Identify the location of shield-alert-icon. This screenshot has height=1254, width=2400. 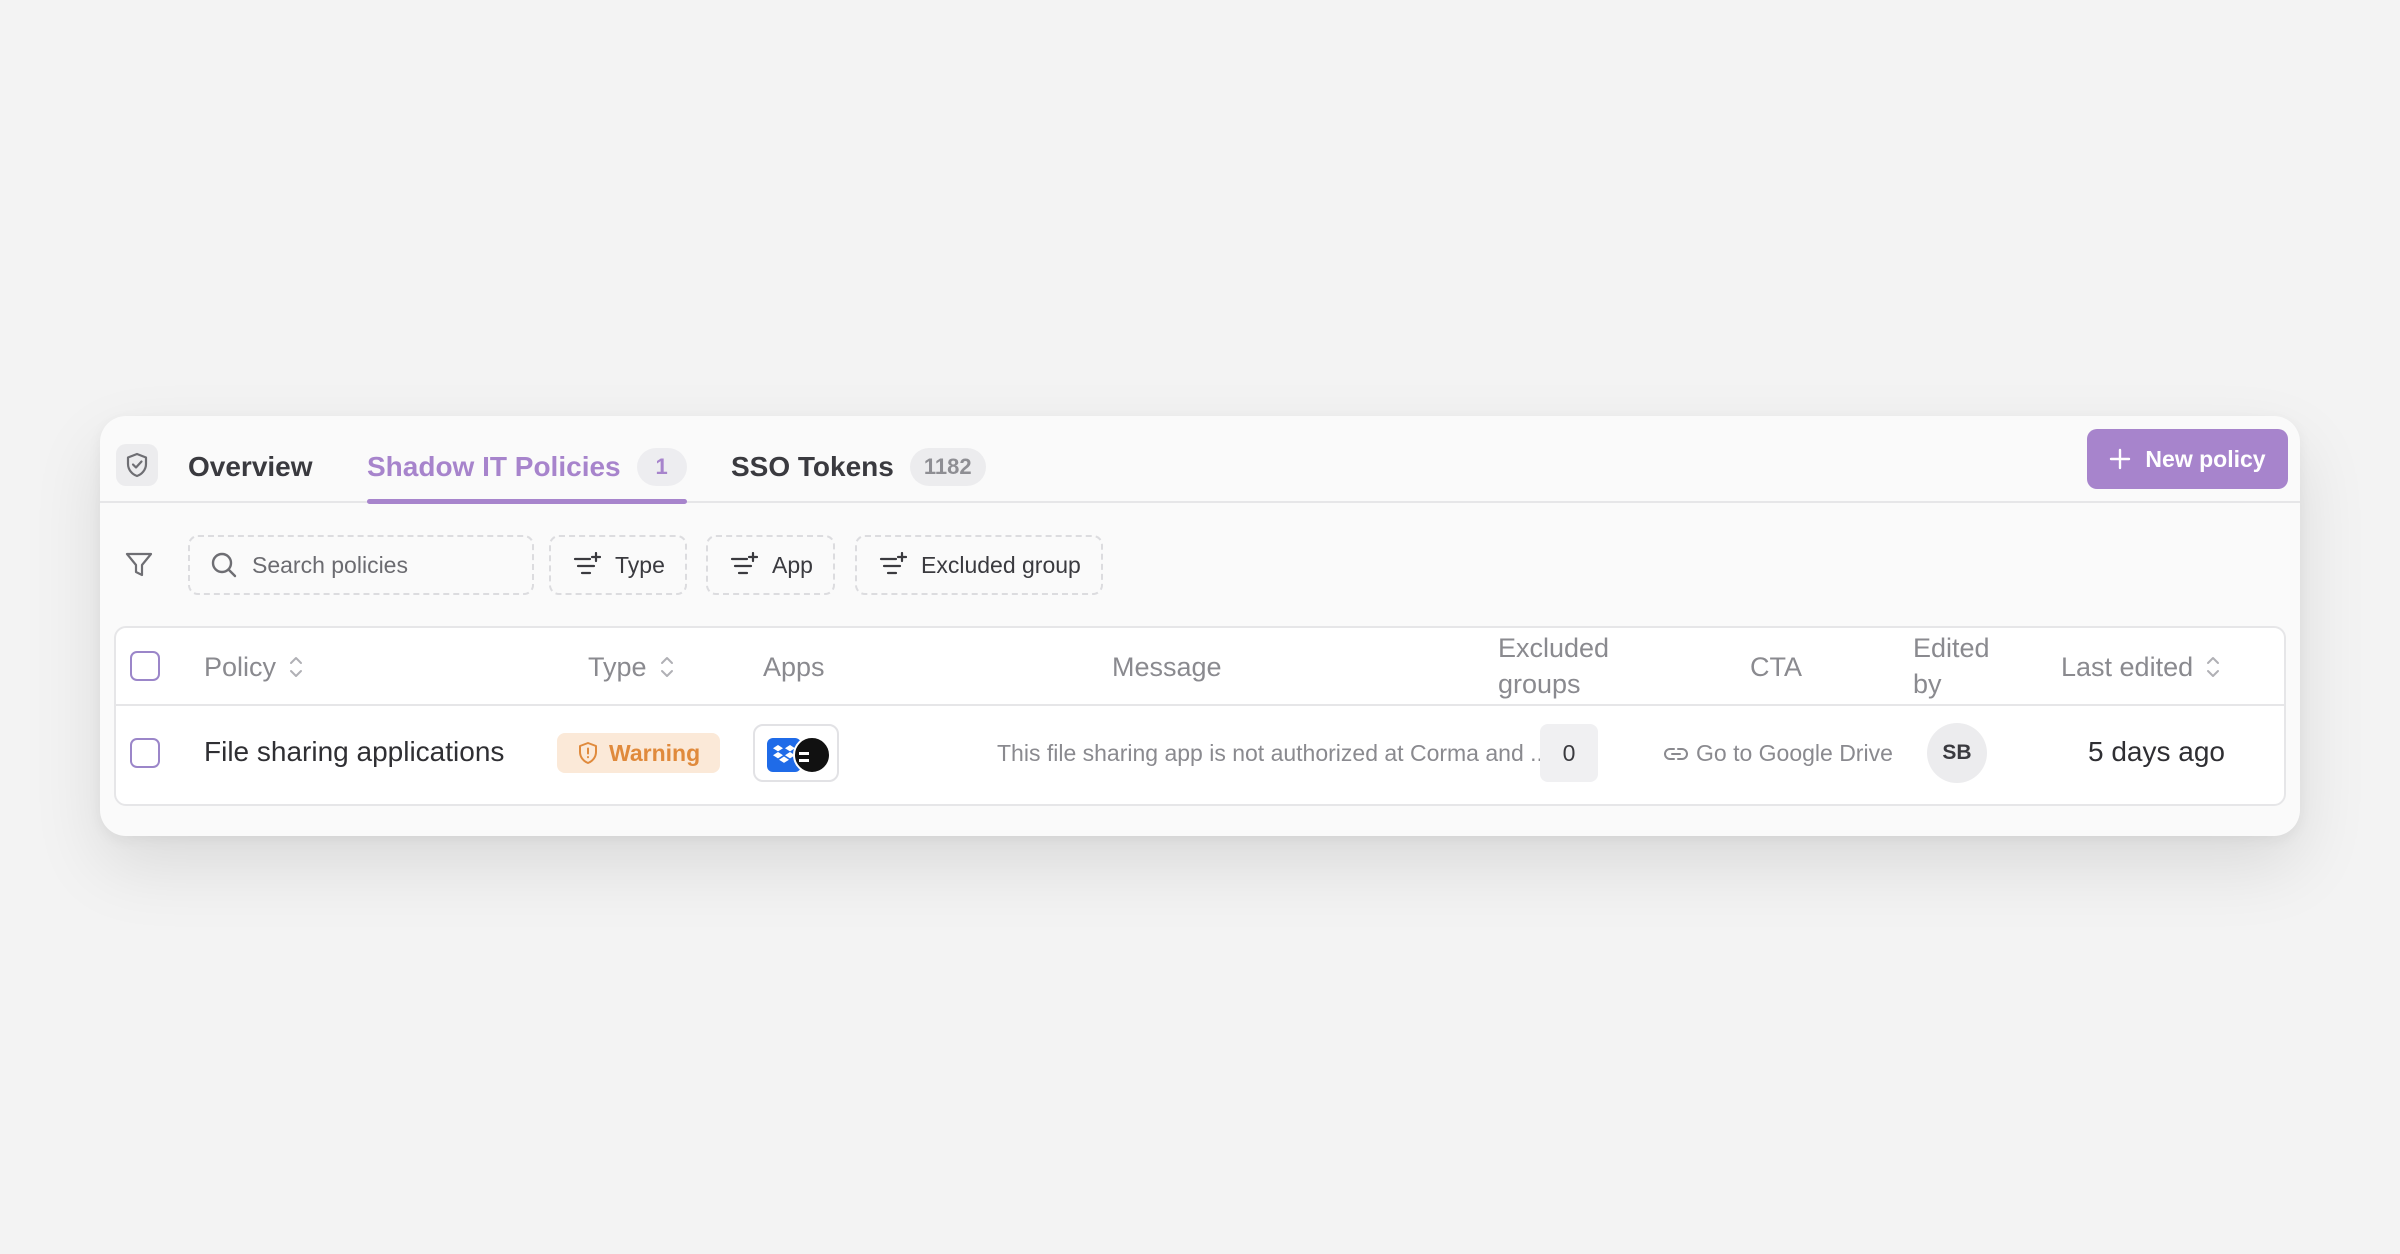
(588, 753).